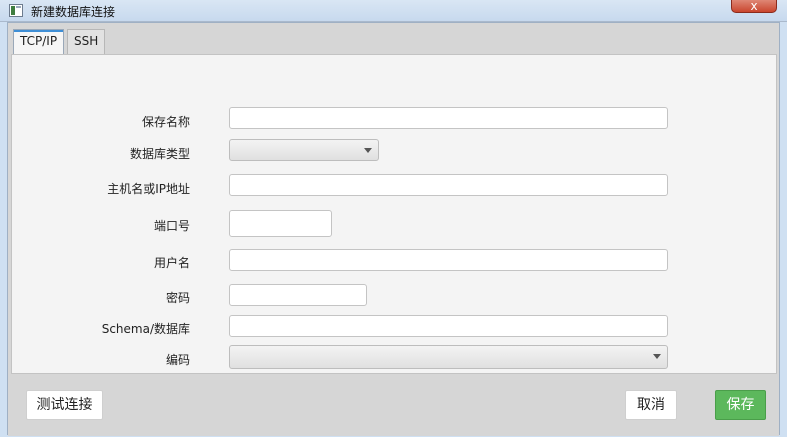  Describe the element at coordinates (448, 185) in the screenshot. I see `host-input` at that location.